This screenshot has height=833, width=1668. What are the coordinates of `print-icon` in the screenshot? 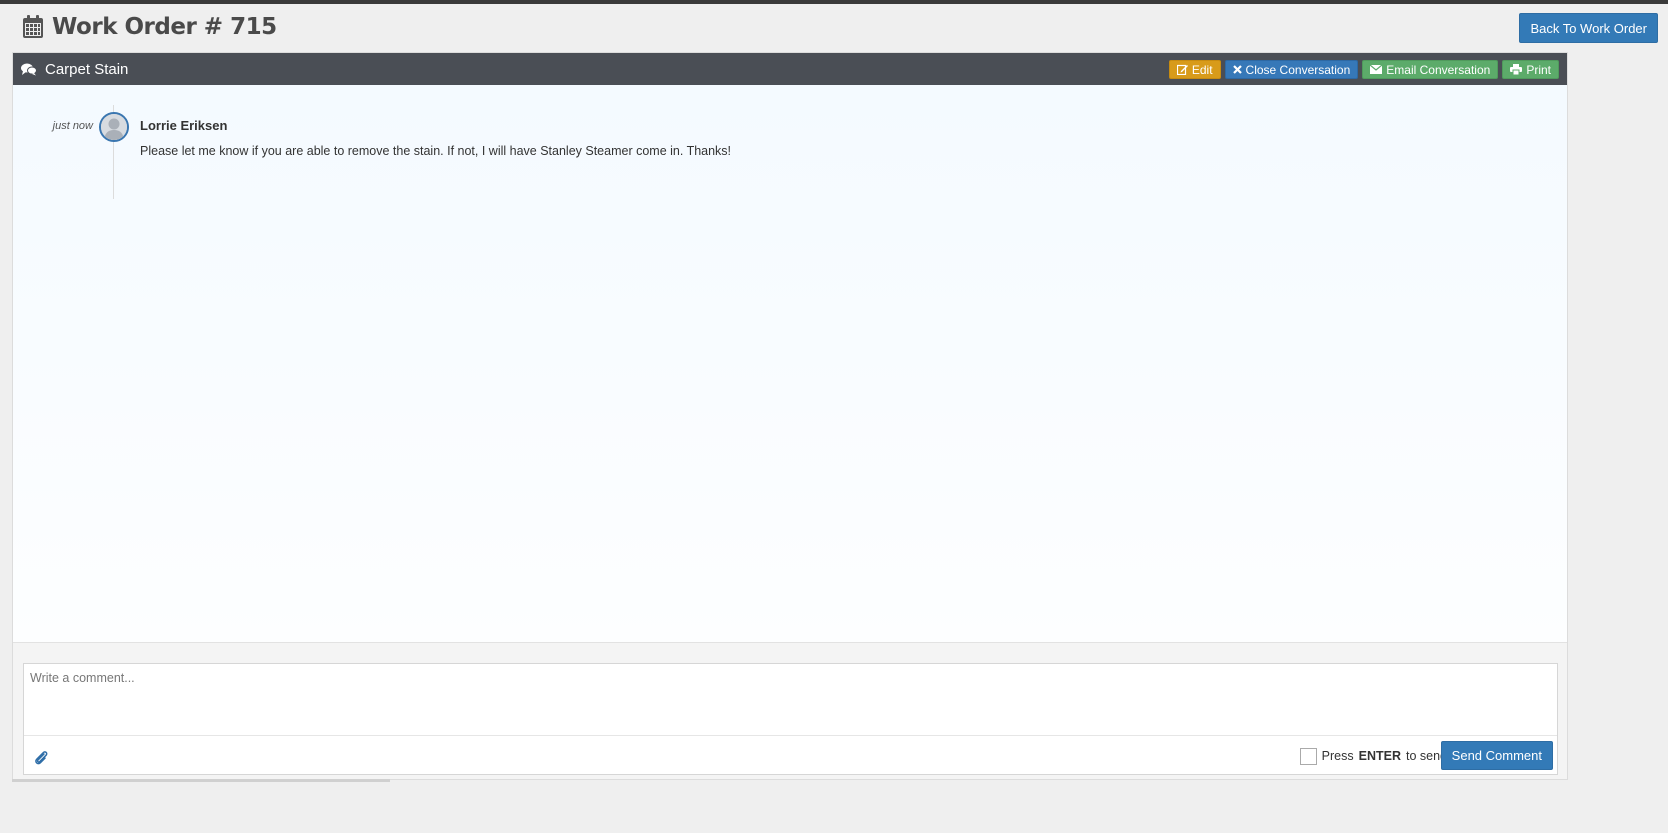 It's located at (1516, 69).